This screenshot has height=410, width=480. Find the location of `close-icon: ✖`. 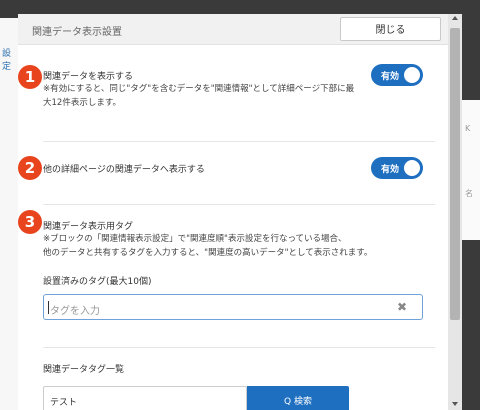

close-icon: ✖ is located at coordinates (402, 307).